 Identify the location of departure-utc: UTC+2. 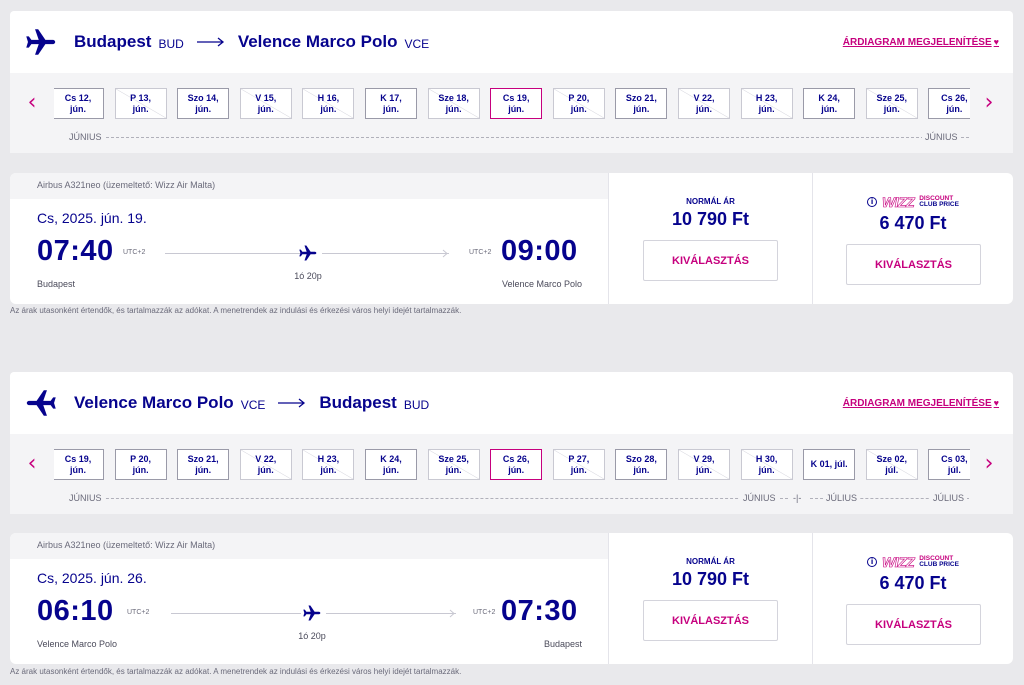
(134, 252).